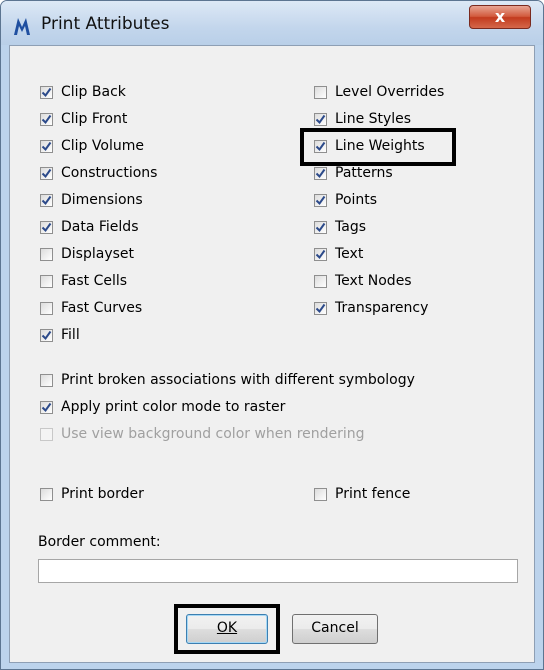 The width and height of the screenshot is (544, 670). I want to click on print-border-checkbox: Print border, so click(92, 494).